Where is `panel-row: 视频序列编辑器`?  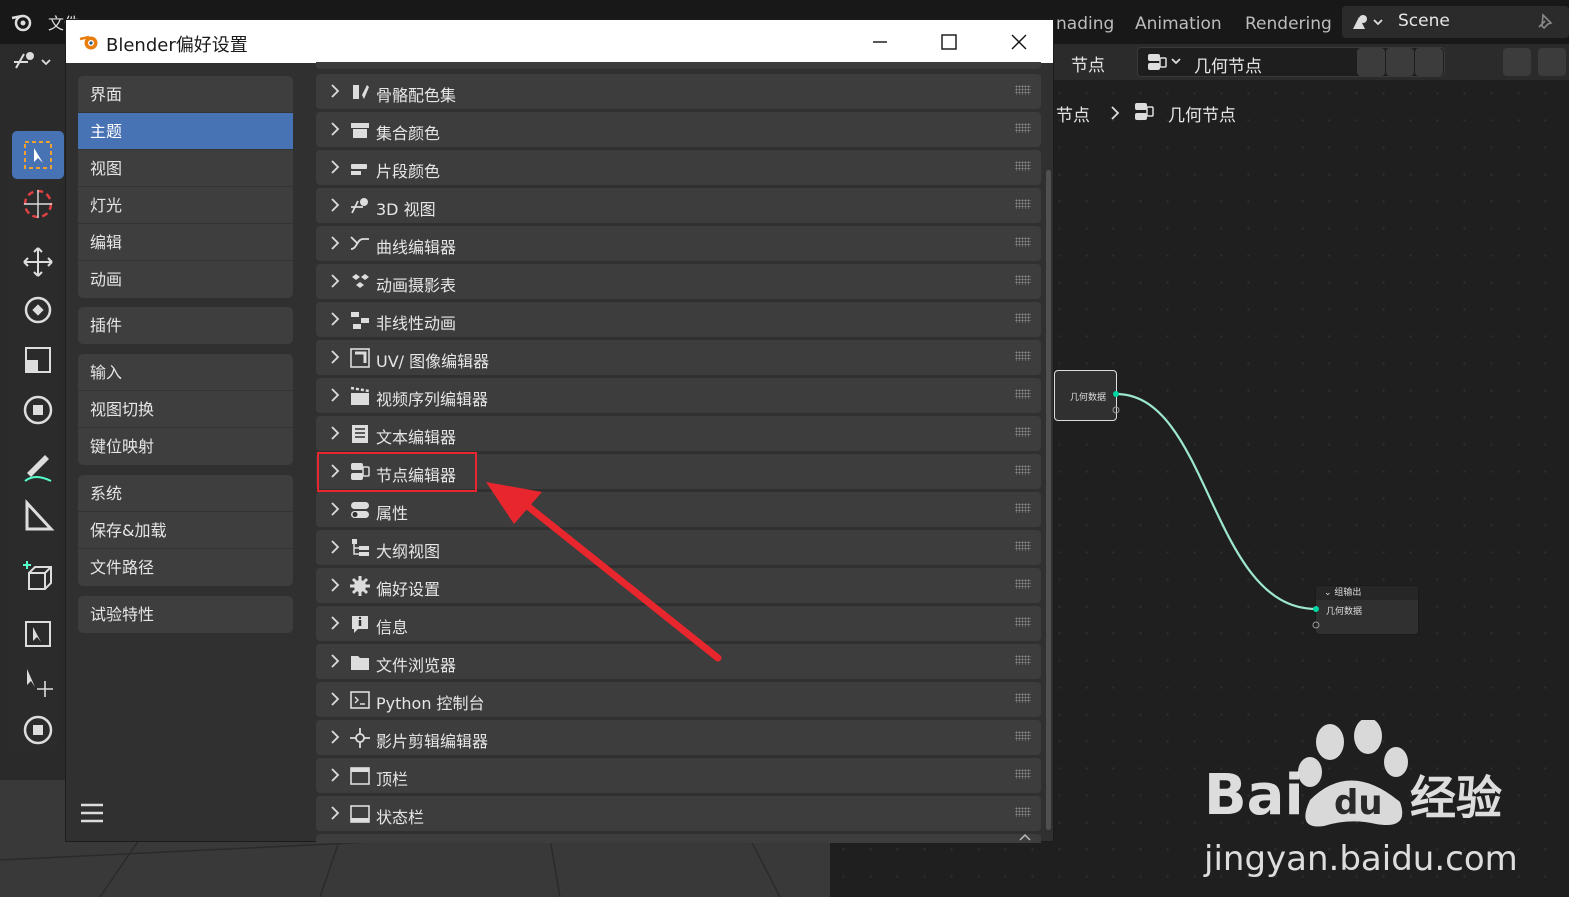
panel-row: 视频序列编辑器 is located at coordinates (678, 395).